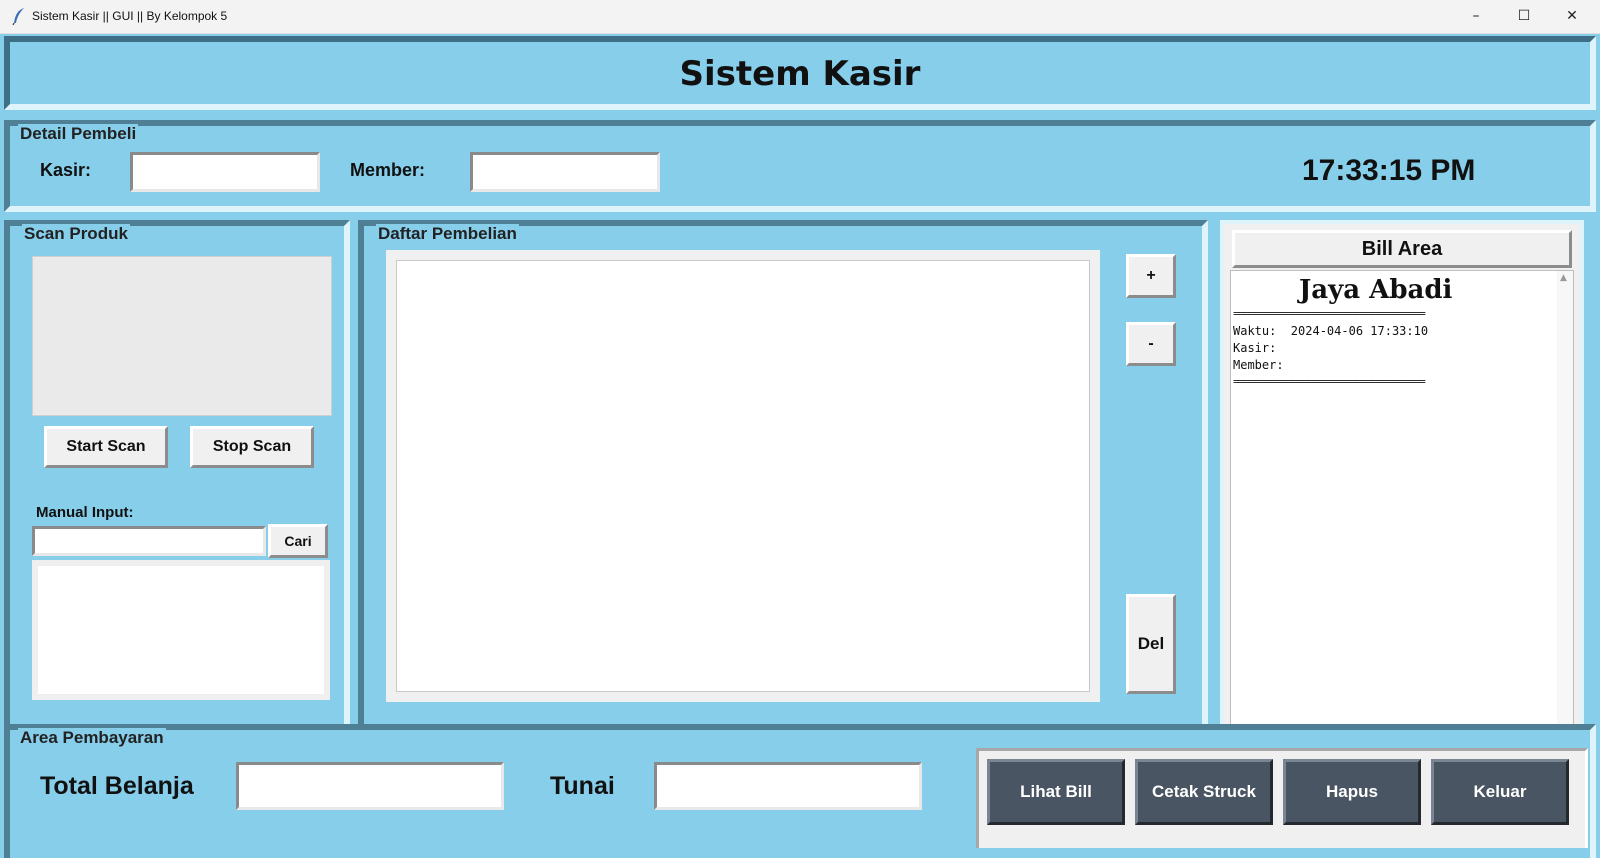 The height and width of the screenshot is (858, 1600). What do you see at coordinates (788, 786) in the screenshot?
I see `tunai-field` at bounding box center [788, 786].